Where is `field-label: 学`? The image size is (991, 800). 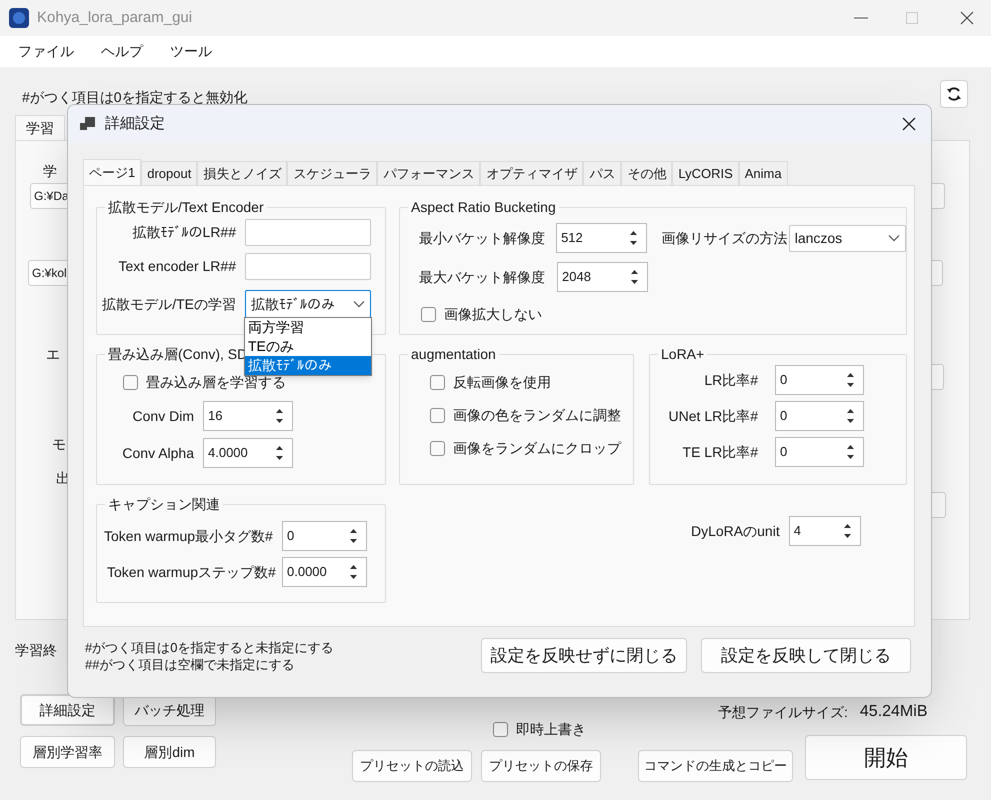
field-label: 学 is located at coordinates (50, 170).